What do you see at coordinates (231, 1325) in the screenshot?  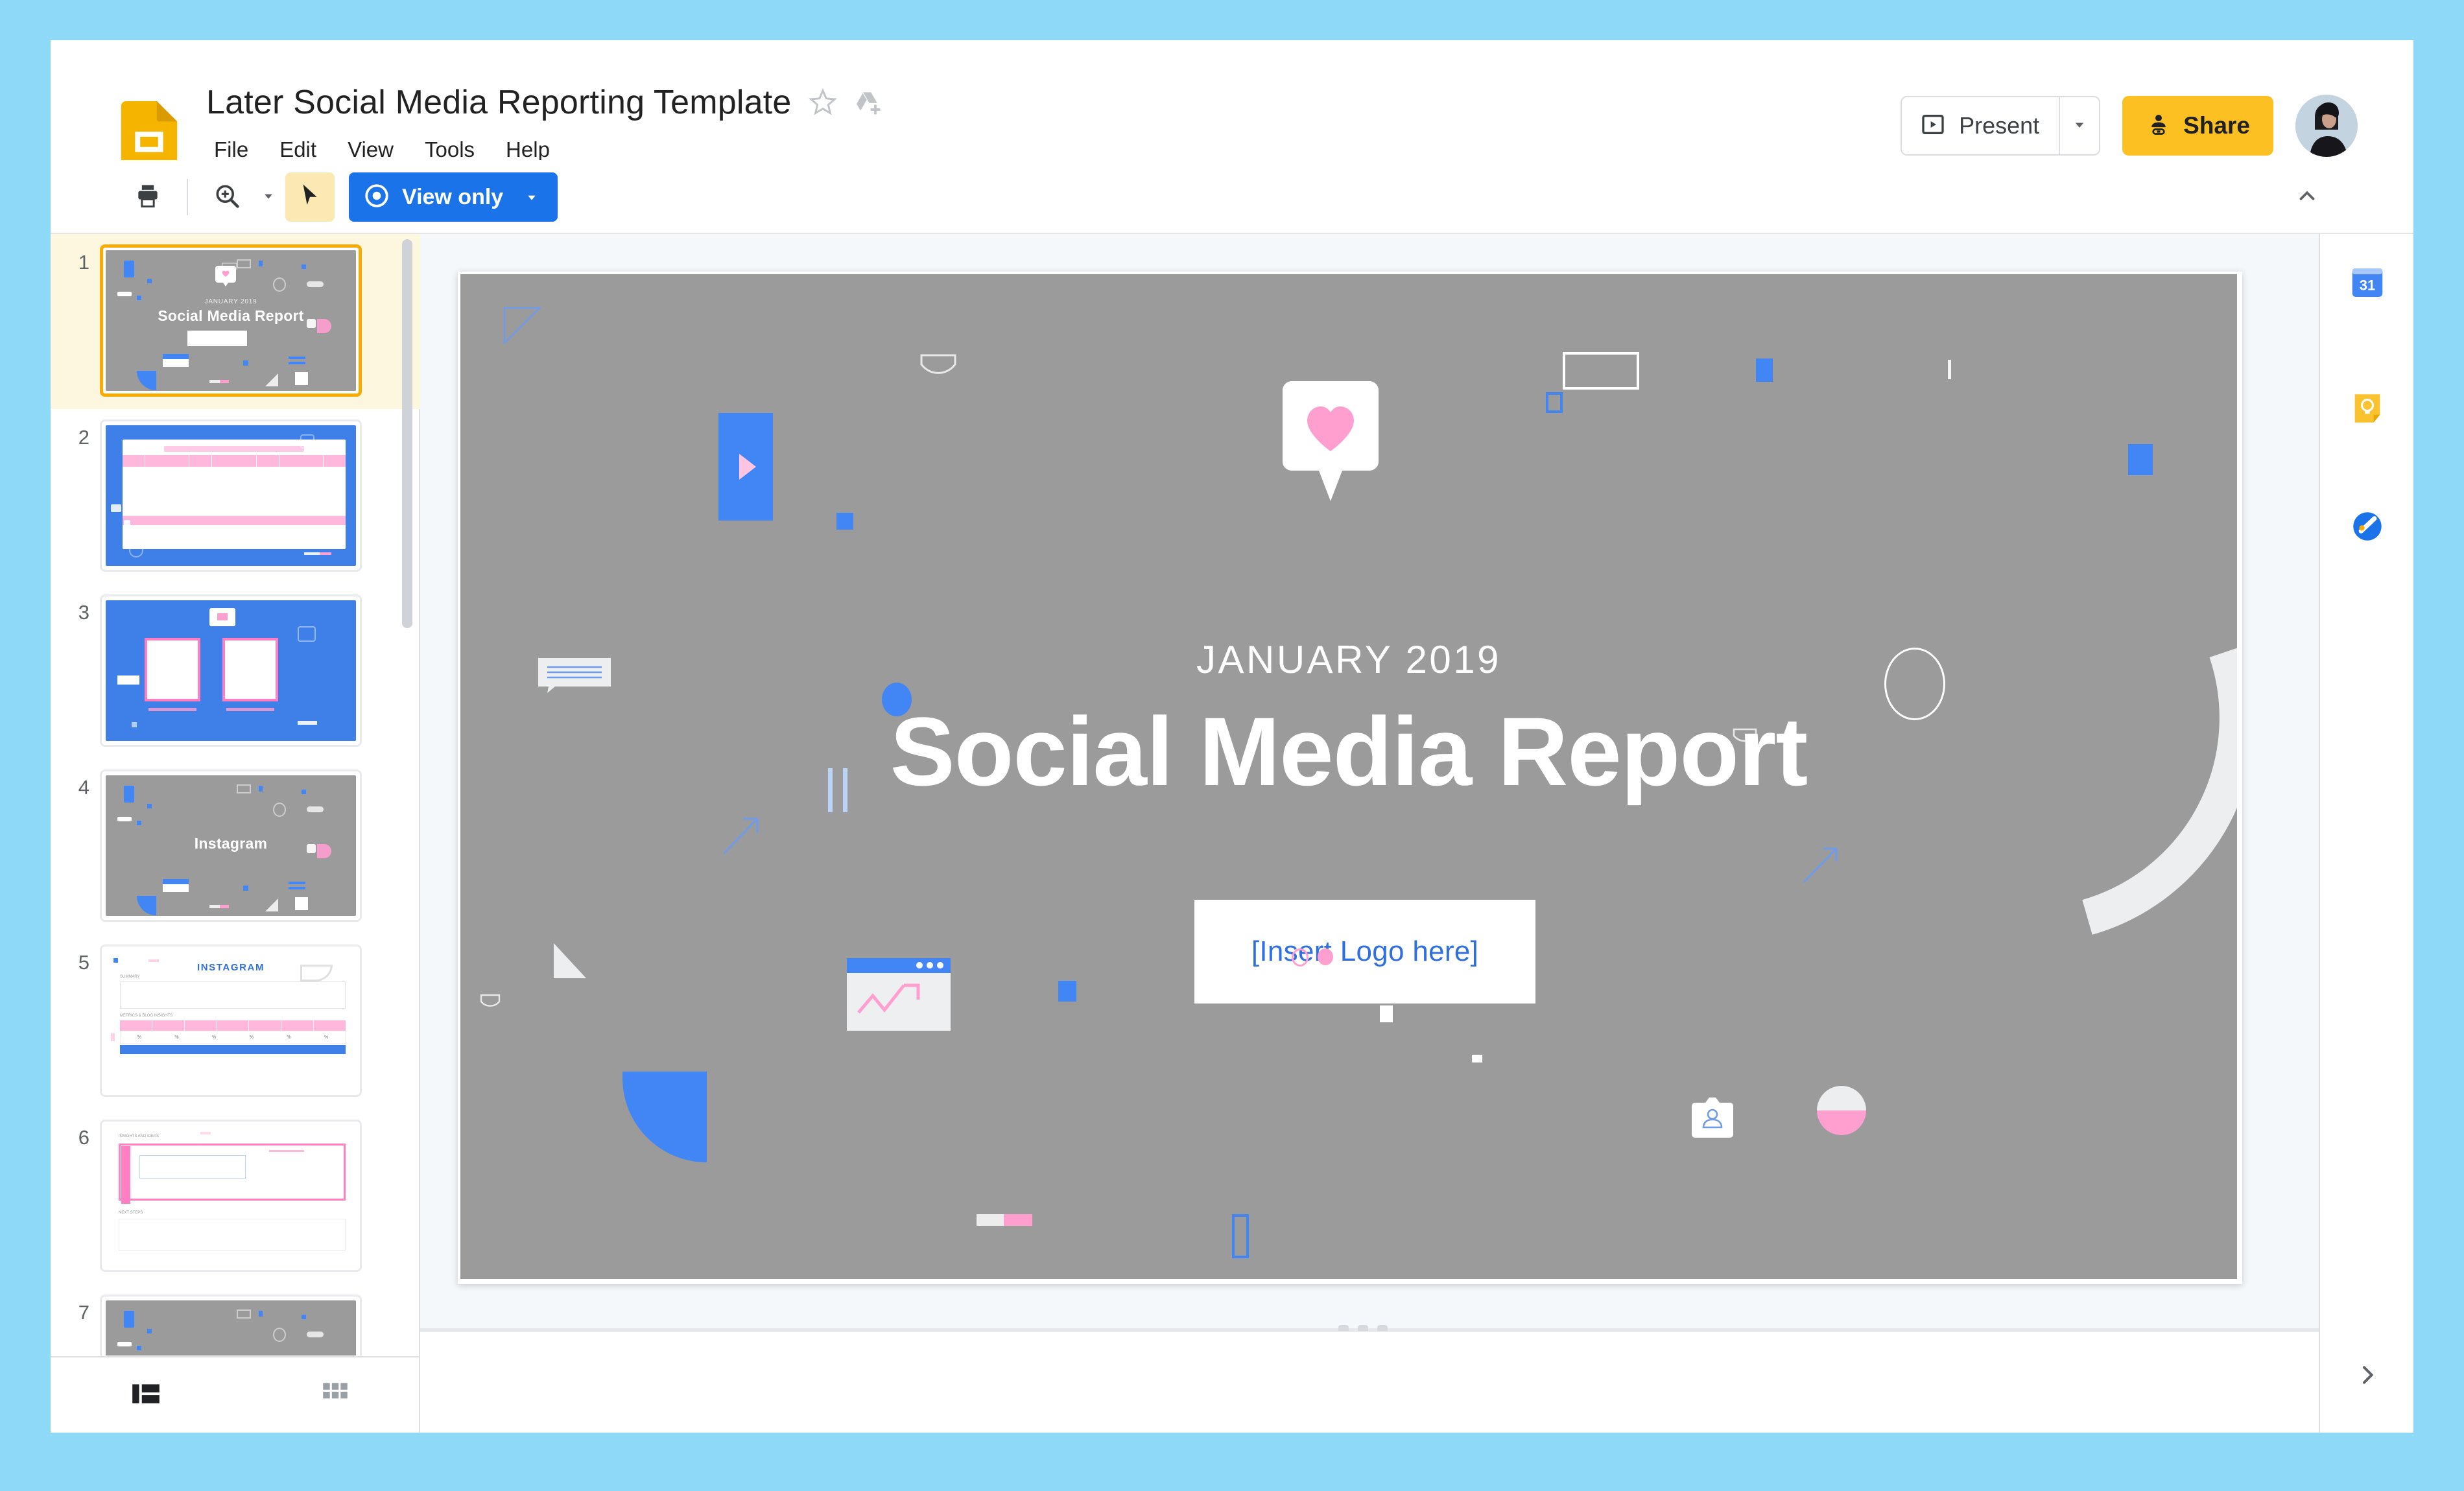 I see `slide-thumbnail: Instagram Stories` at bounding box center [231, 1325].